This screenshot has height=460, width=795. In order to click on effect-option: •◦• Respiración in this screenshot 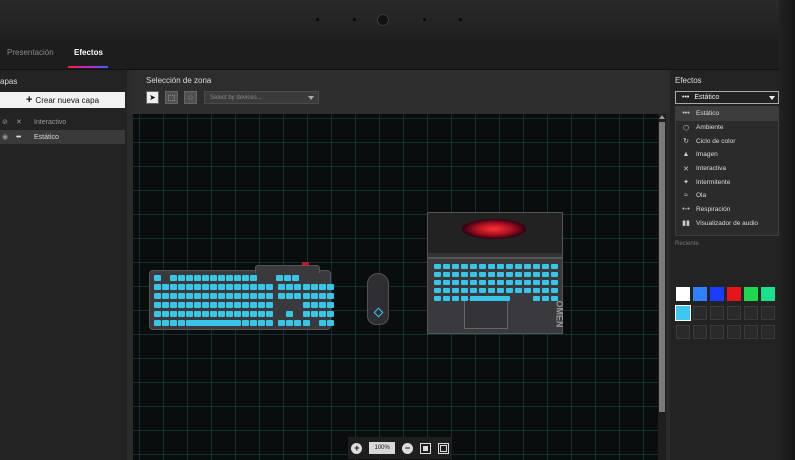, I will do `click(727, 210)`.